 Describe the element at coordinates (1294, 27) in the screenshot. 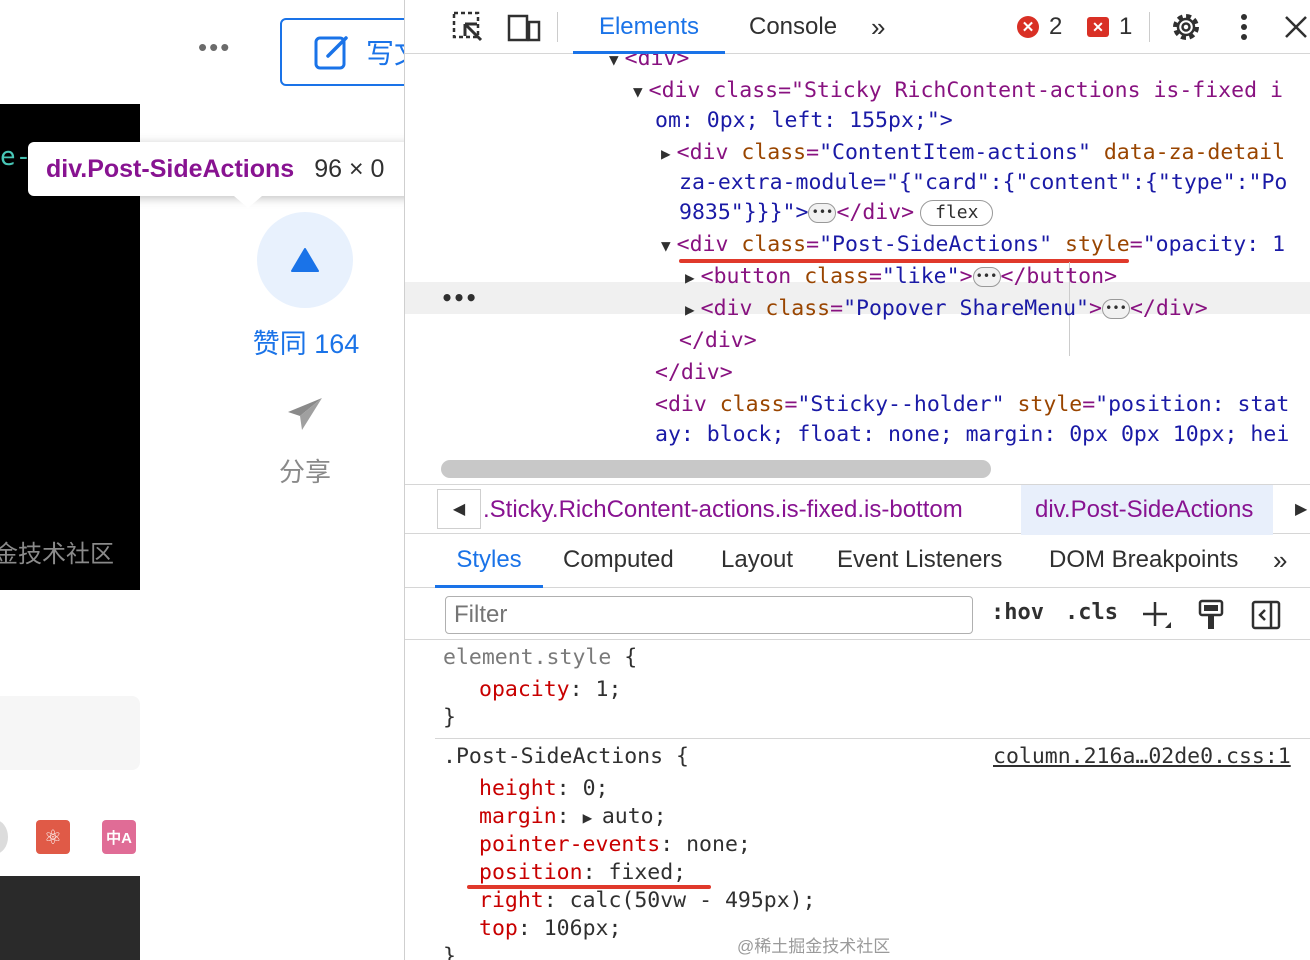

I see `close-icon` at that location.